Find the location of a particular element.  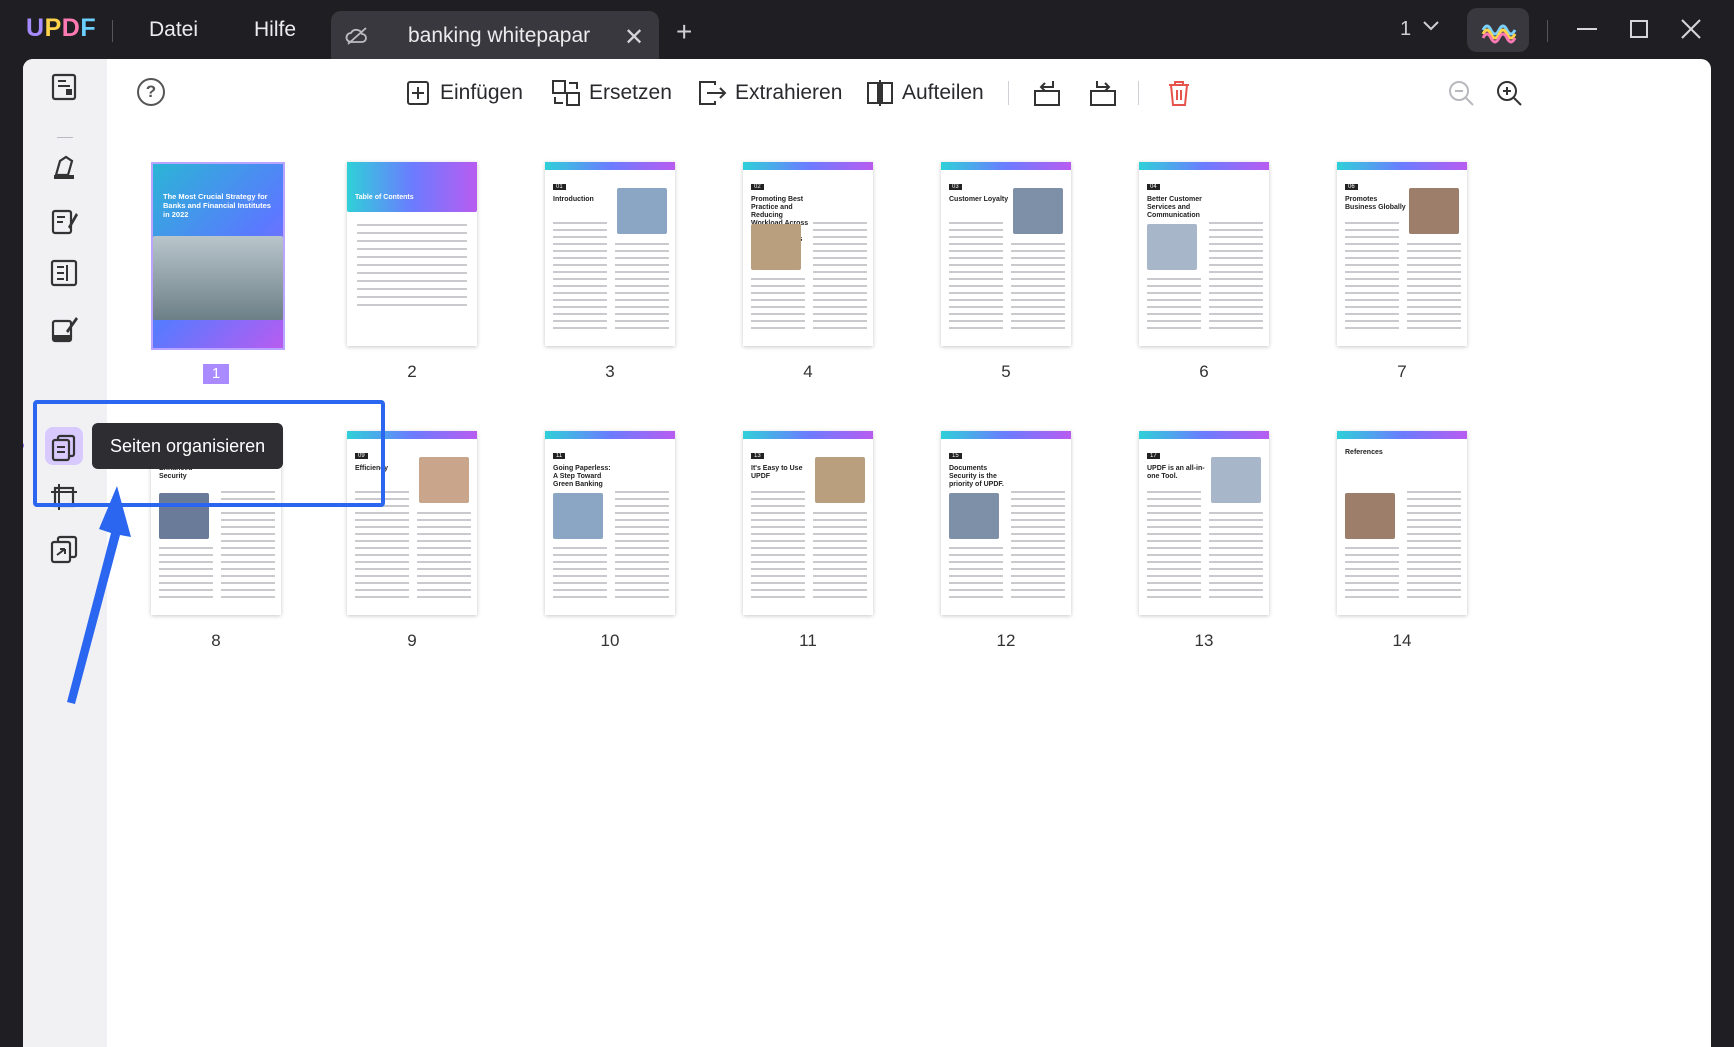

window-divider is located at coordinates (1547, 31).